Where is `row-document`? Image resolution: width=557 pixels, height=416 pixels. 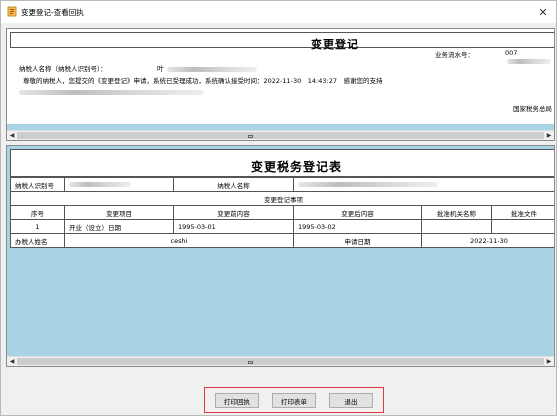
row-document is located at coordinates (522, 226).